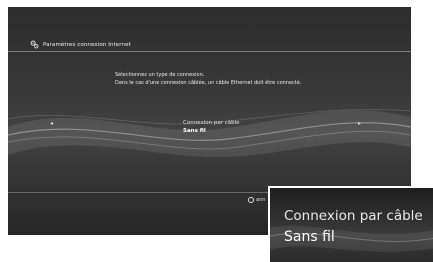 The image size is (433, 262). I want to click on zoom-inset: Connexion par câble Sans fil, so click(350, 224).